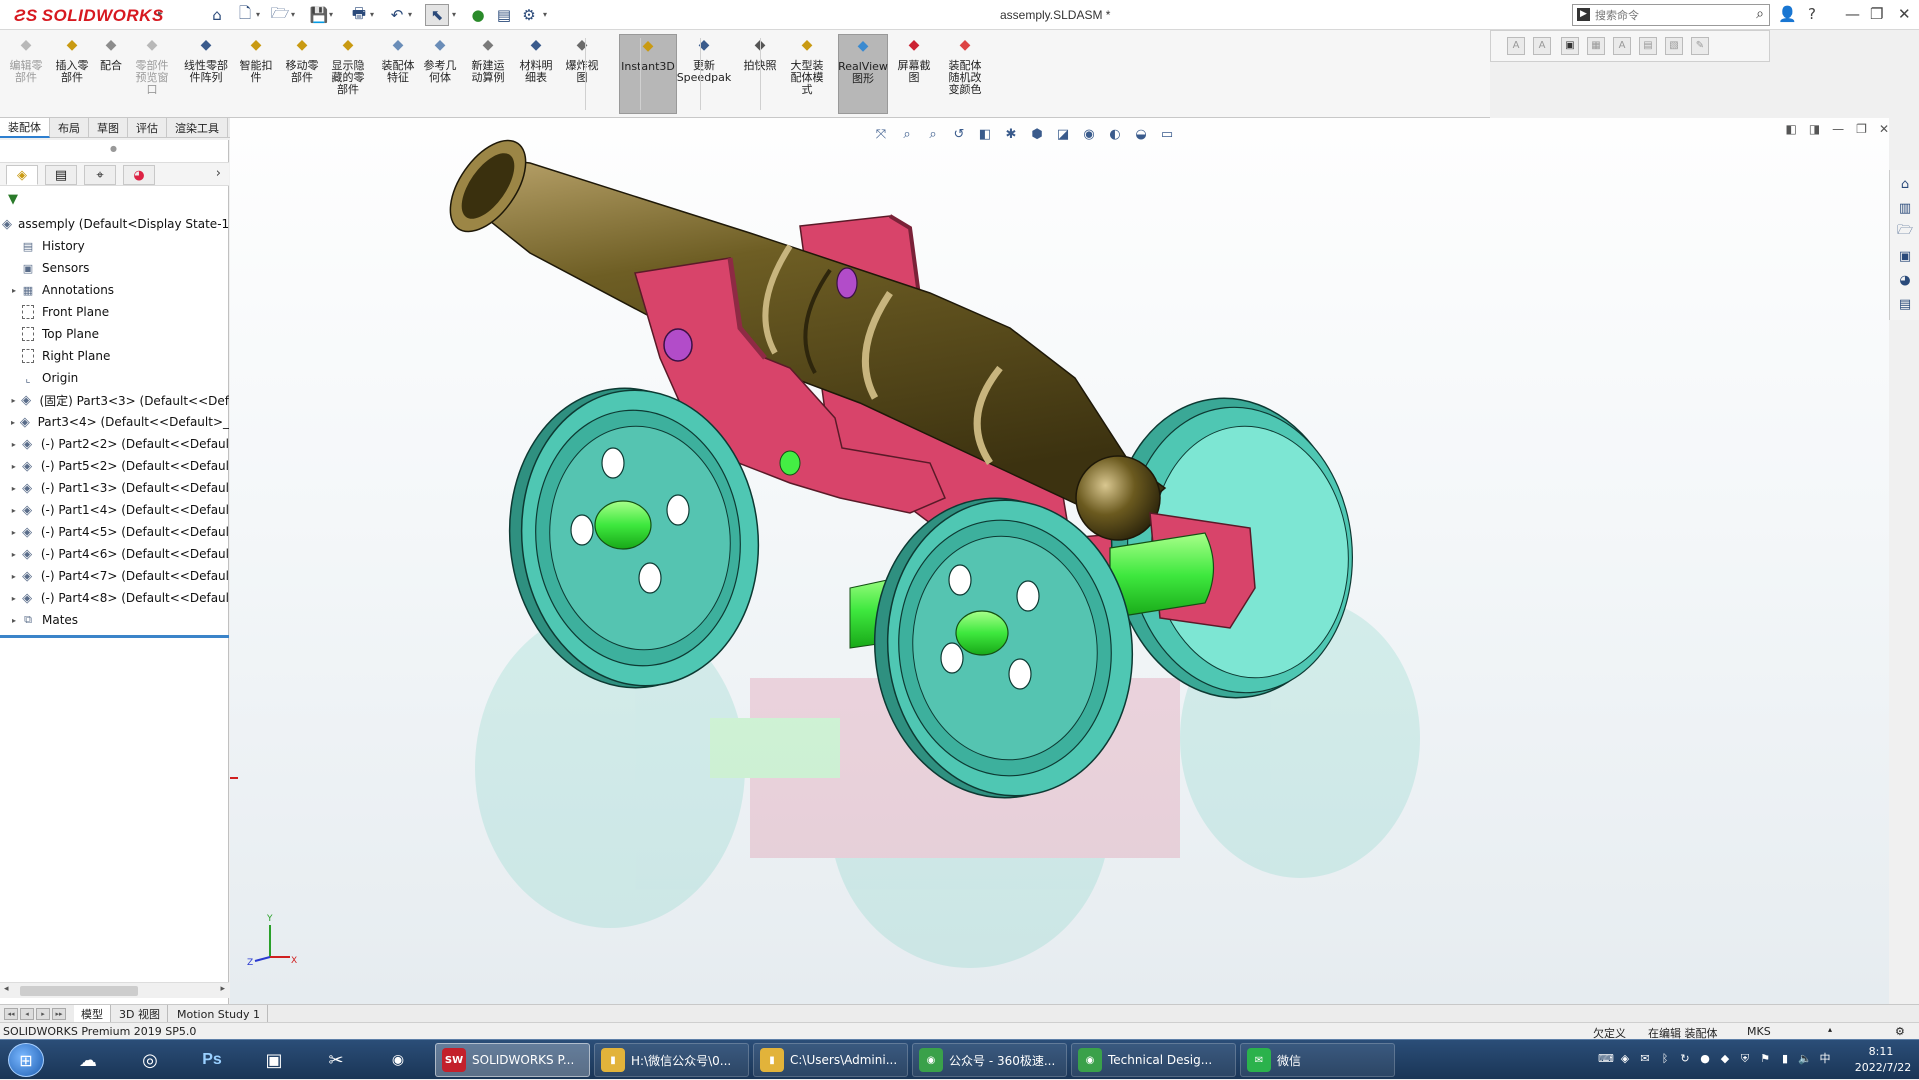 The height and width of the screenshot is (1080, 1919). Describe the element at coordinates (440, 74) in the screenshot. I see `ribbon-button-reference-geometry: ◆ 参考几 何体` at that location.